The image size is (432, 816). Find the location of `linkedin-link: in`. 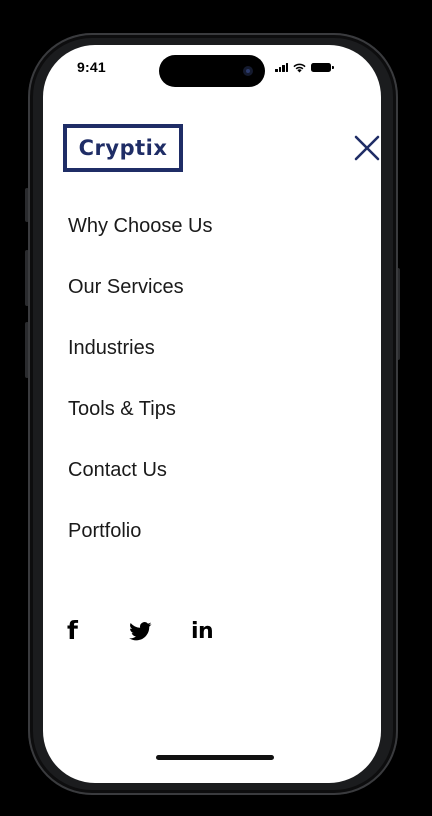

linkedin-link: in is located at coordinates (222, 631).